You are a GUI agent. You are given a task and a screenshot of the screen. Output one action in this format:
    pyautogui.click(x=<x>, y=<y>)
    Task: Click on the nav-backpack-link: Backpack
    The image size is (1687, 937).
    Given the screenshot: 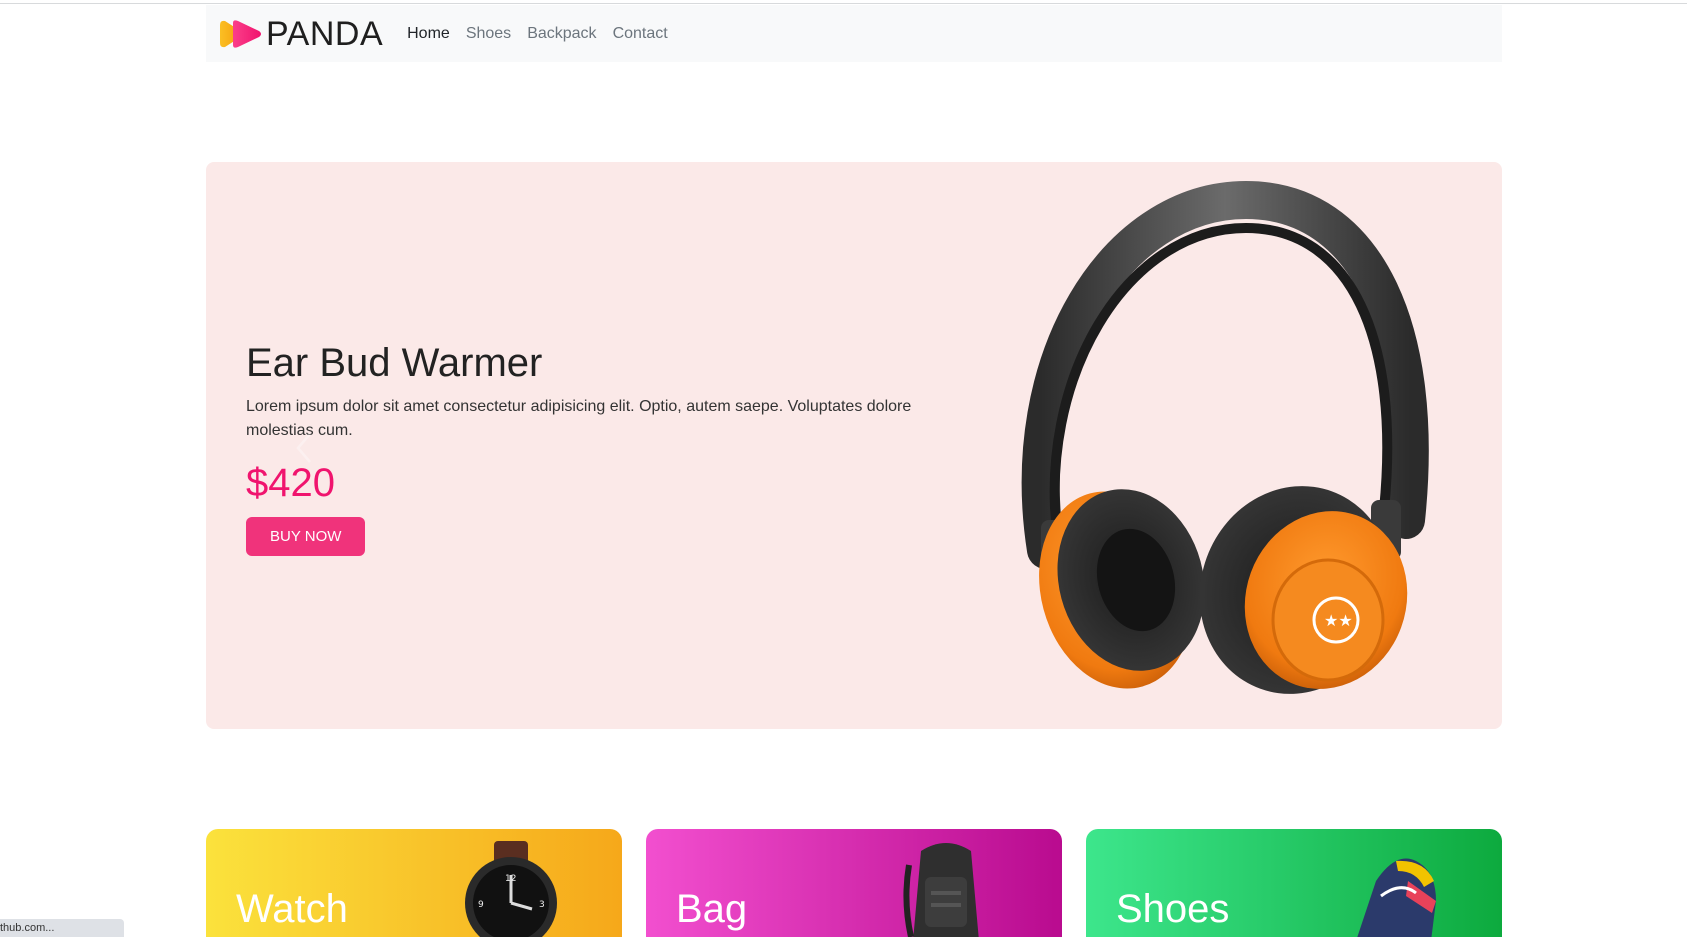 What is the action you would take?
    pyautogui.click(x=561, y=34)
    